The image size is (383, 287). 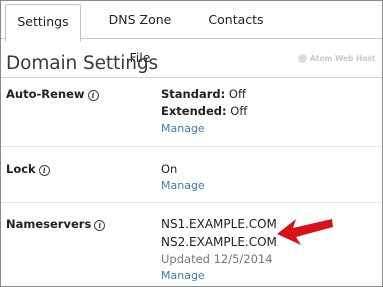 I want to click on lock-label: Lock i, so click(x=28, y=169).